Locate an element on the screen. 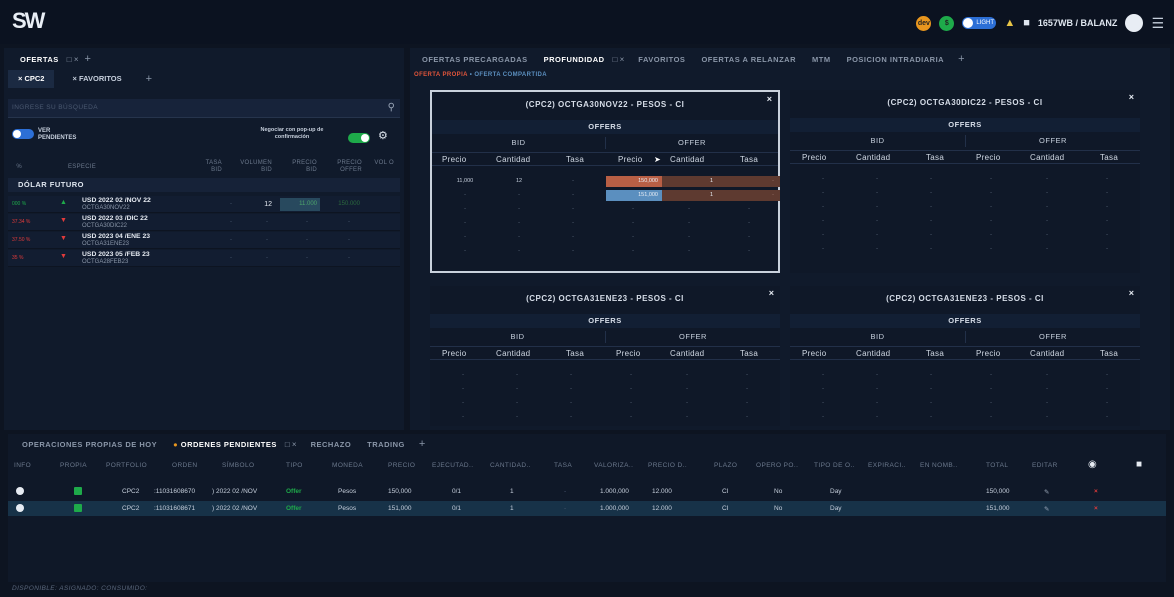 The height and width of the screenshot is (597, 1174). popup-confirm-toggle is located at coordinates (359, 139).